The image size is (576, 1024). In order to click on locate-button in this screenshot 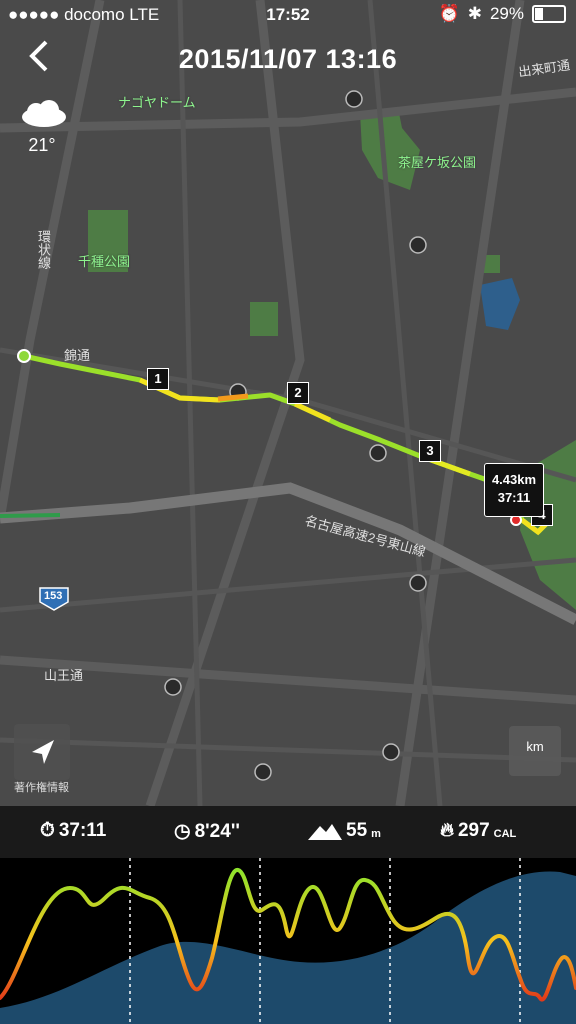, I will do `click(42, 752)`.